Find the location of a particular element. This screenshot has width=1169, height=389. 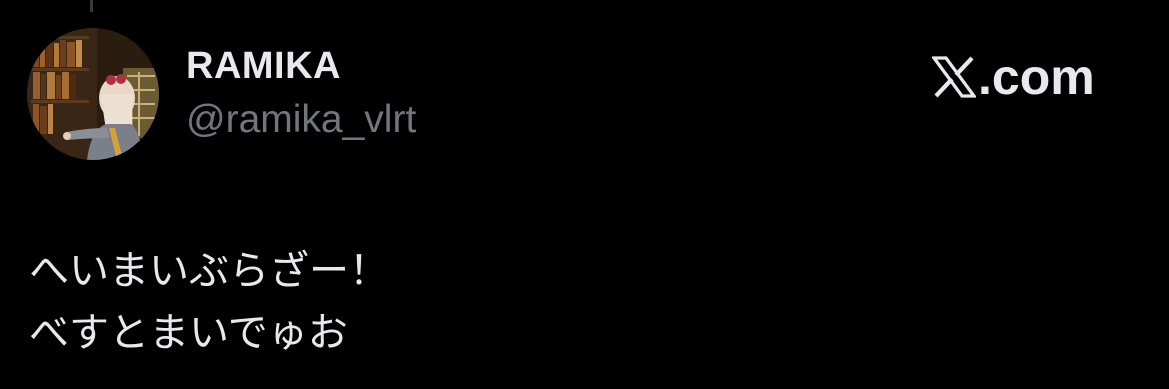

author-display-name: RAMIKA is located at coordinates (263, 66).